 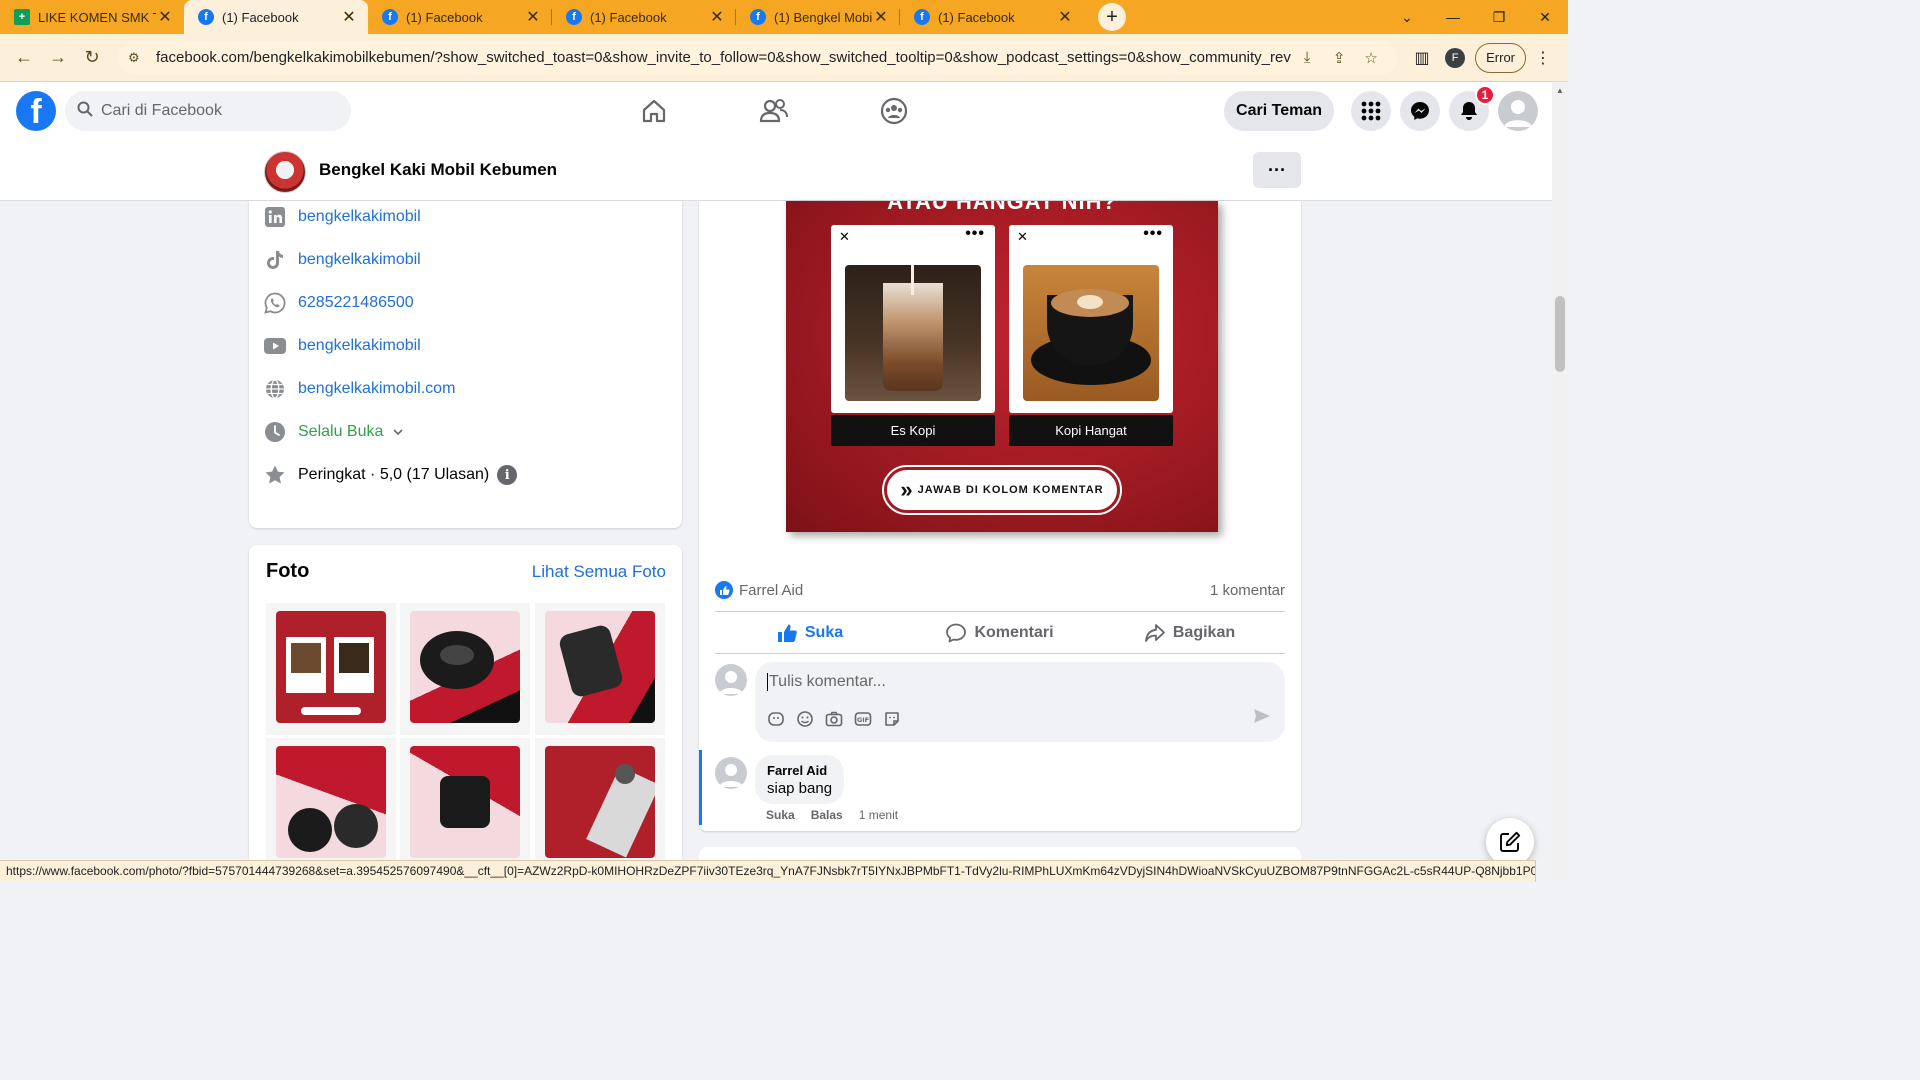 What do you see at coordinates (827, 815) in the screenshot?
I see `comment-reply-link: Balas` at bounding box center [827, 815].